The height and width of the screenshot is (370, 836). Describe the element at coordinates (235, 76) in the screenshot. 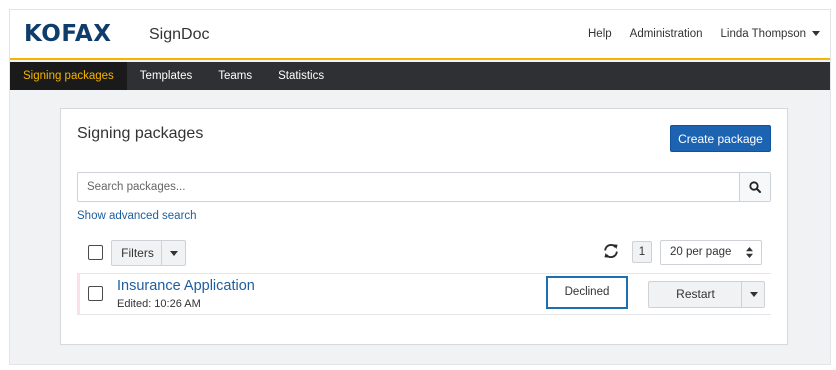

I see `nav-teams: Teams` at that location.